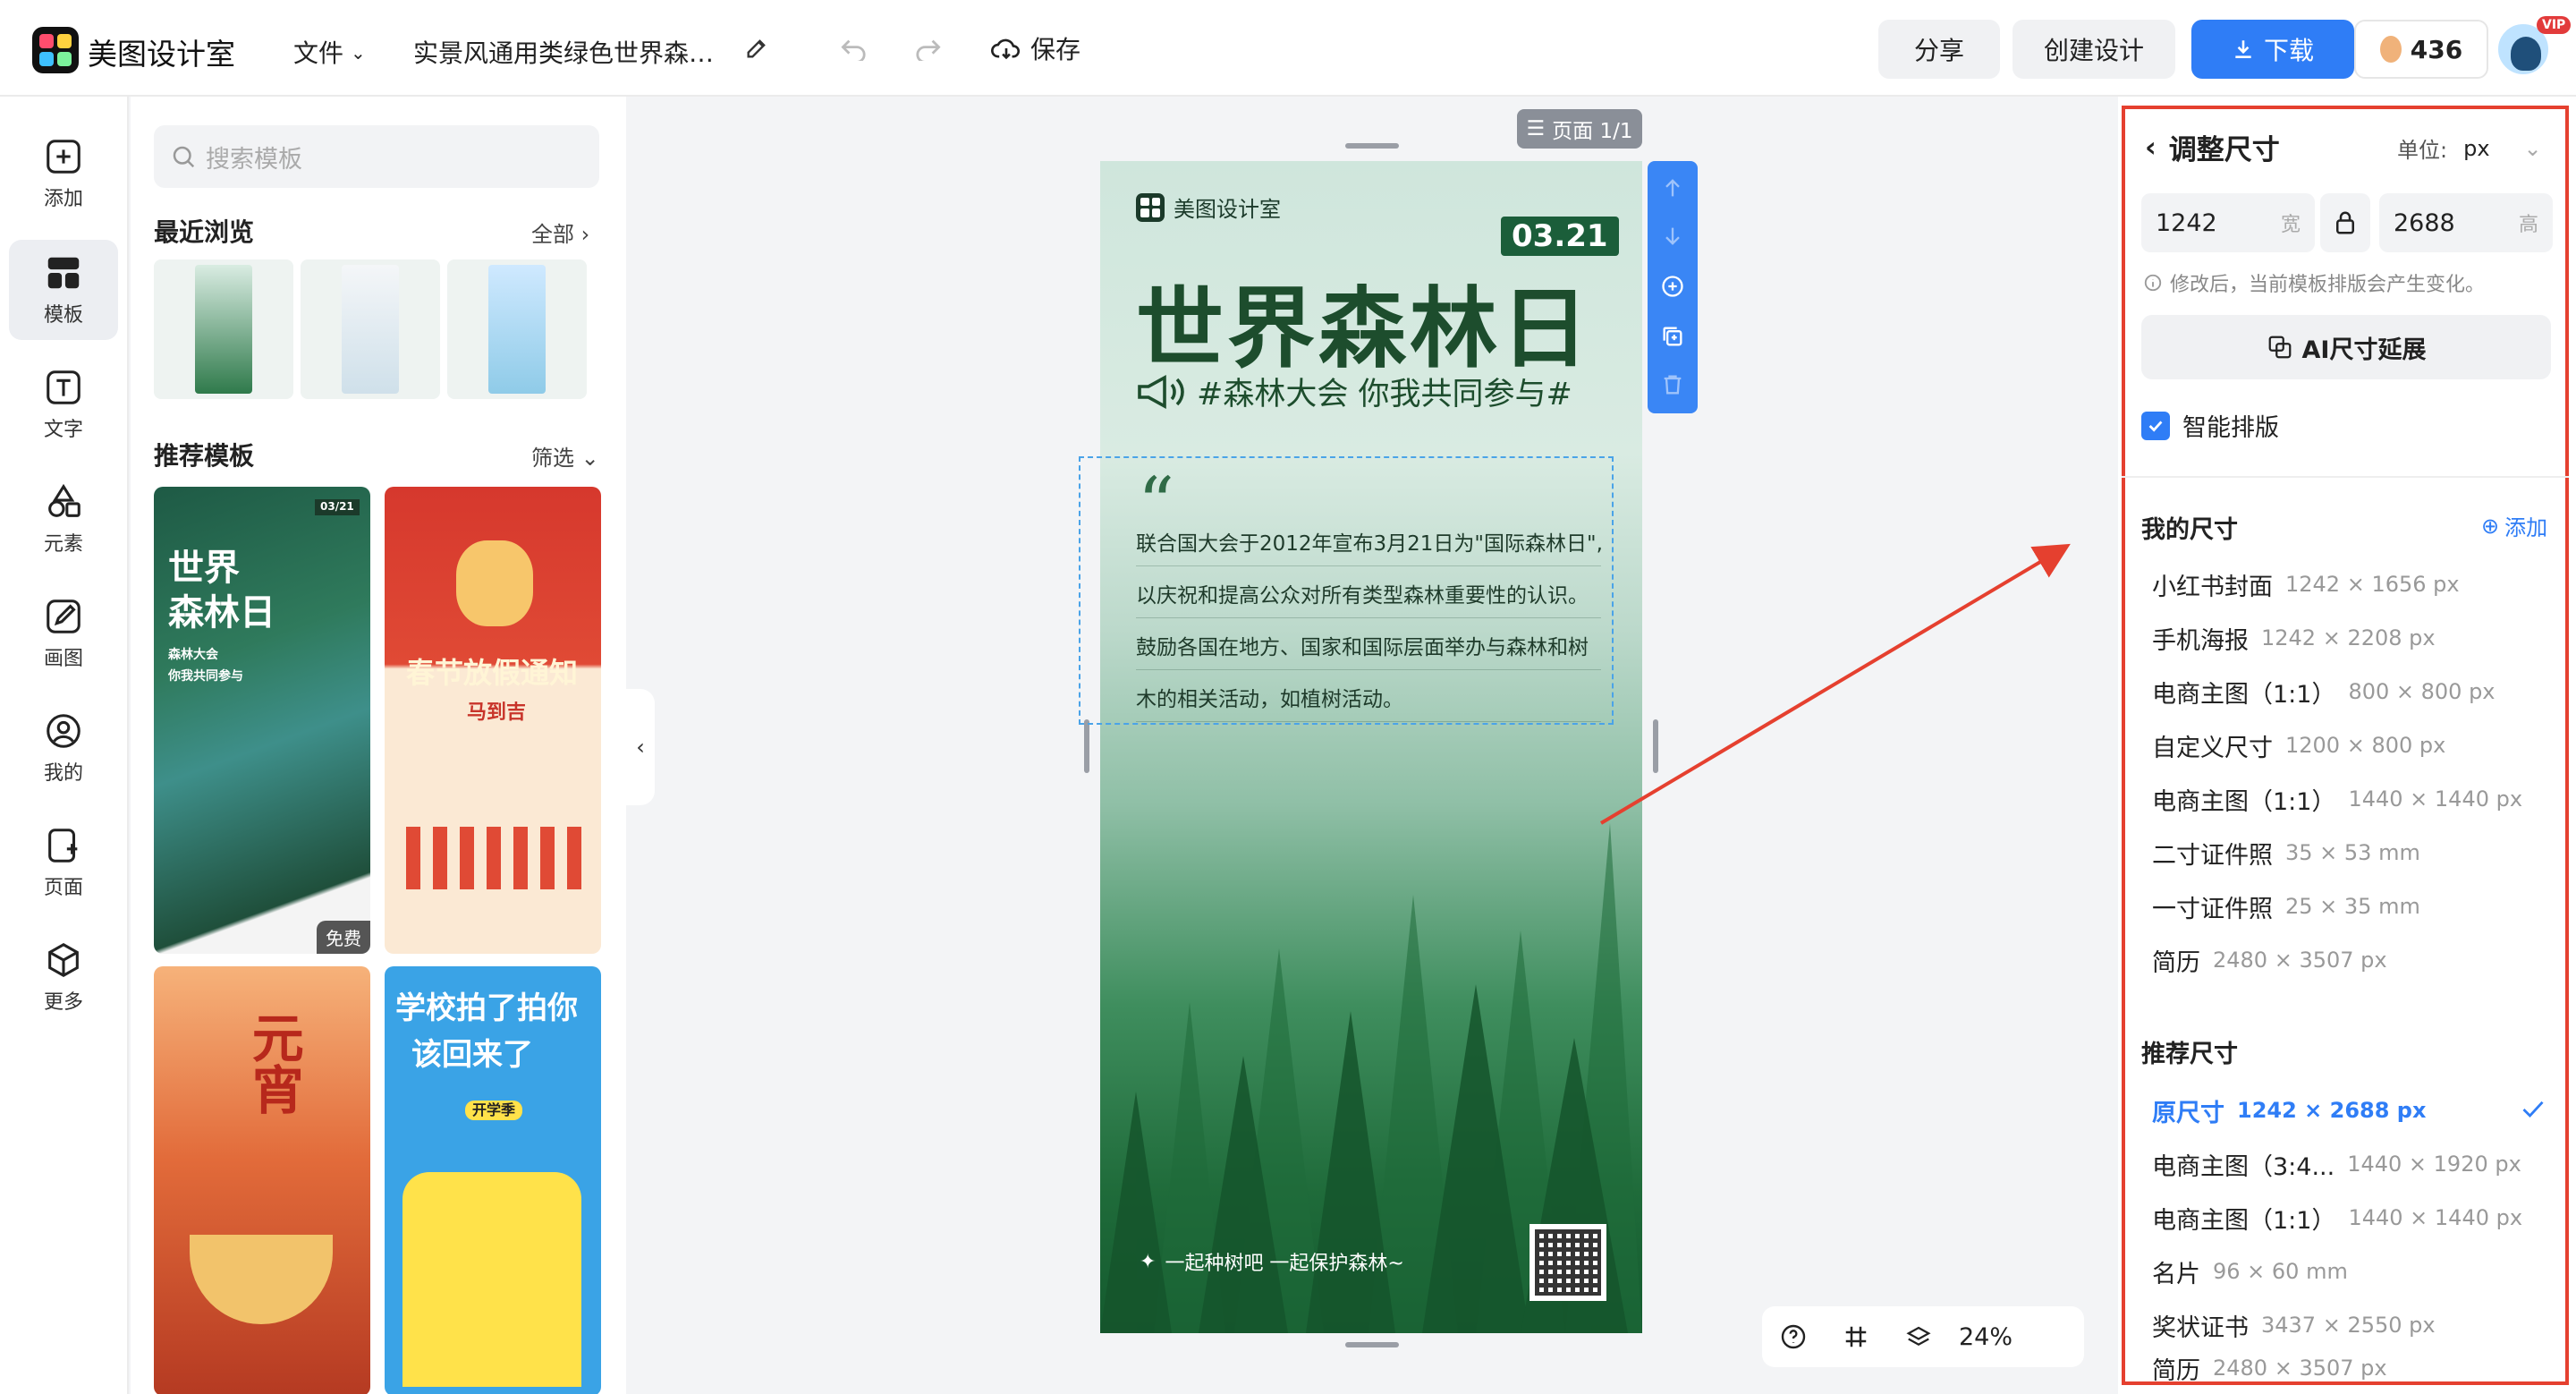 This screenshot has width=2576, height=1394. I want to click on resize-handle-left, so click(1086, 746).